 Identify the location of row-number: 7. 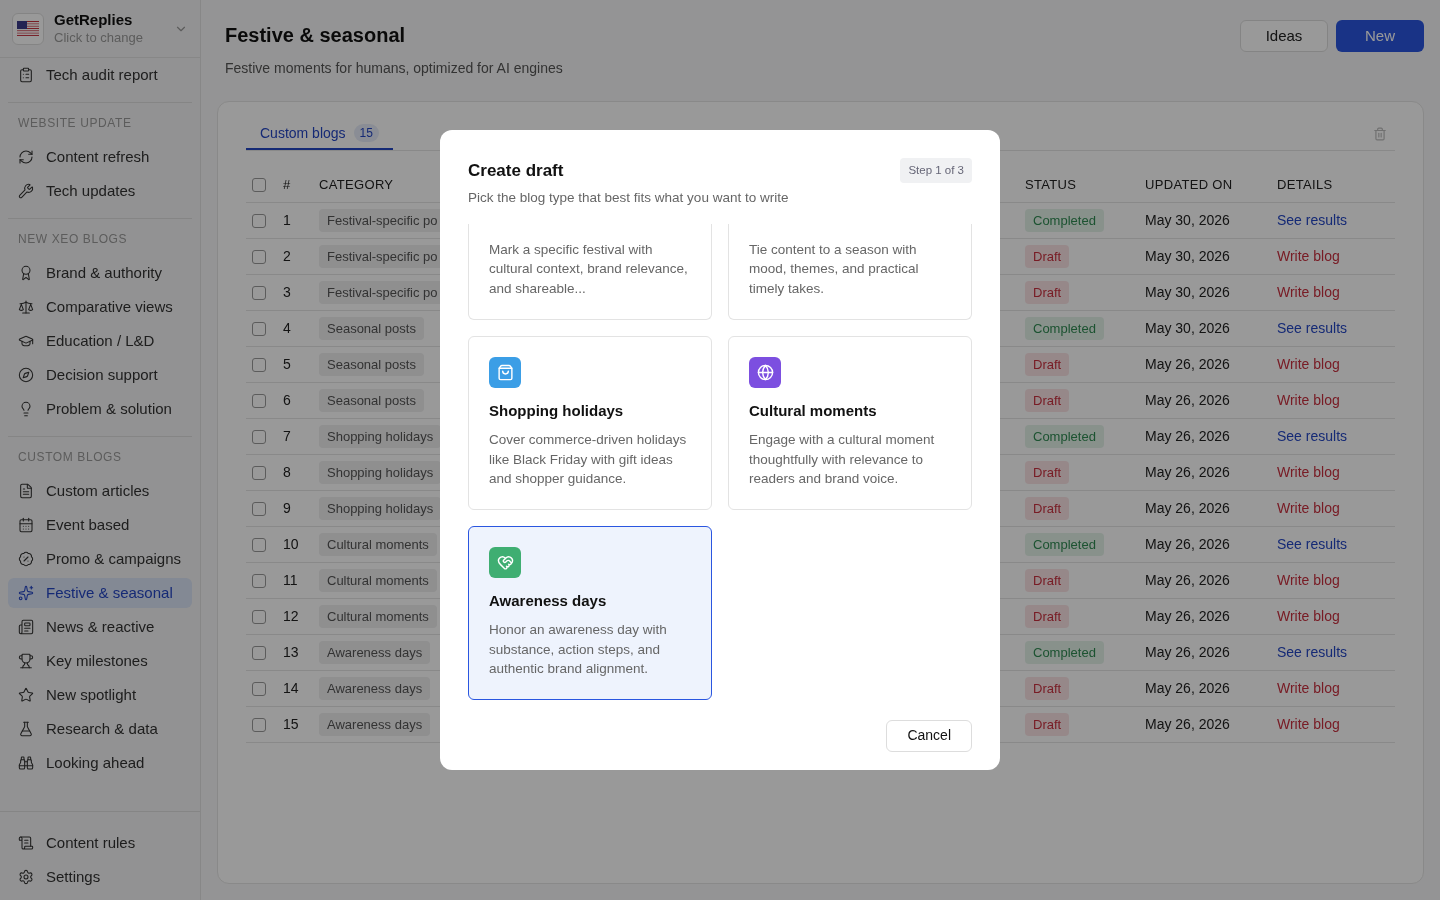
(287, 436).